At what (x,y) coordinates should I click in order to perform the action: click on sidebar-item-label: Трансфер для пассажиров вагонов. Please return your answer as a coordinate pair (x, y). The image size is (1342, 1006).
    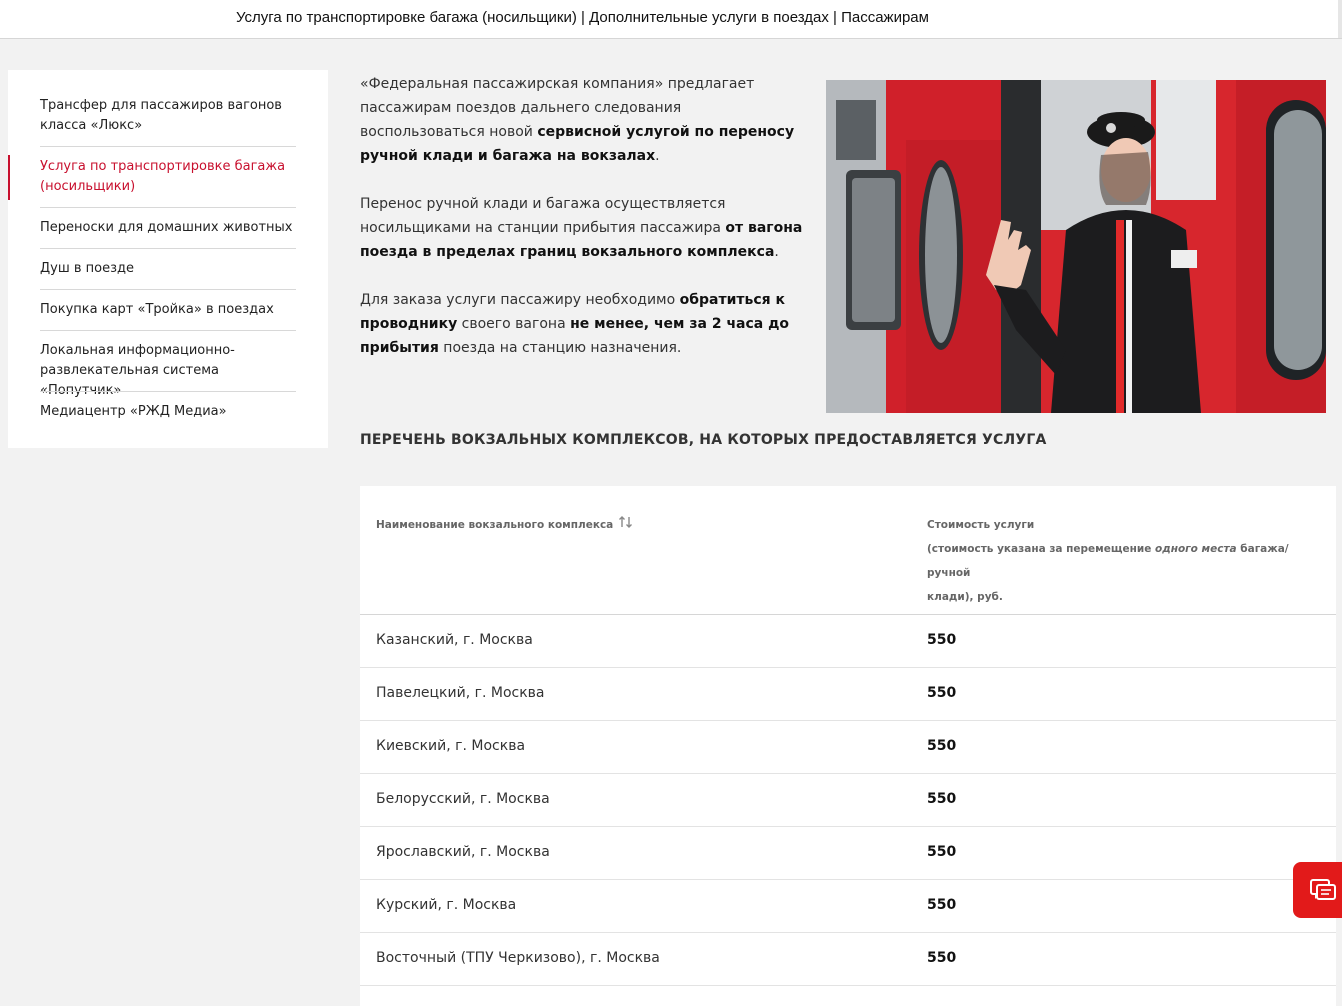
    Looking at the image, I should click on (161, 105).